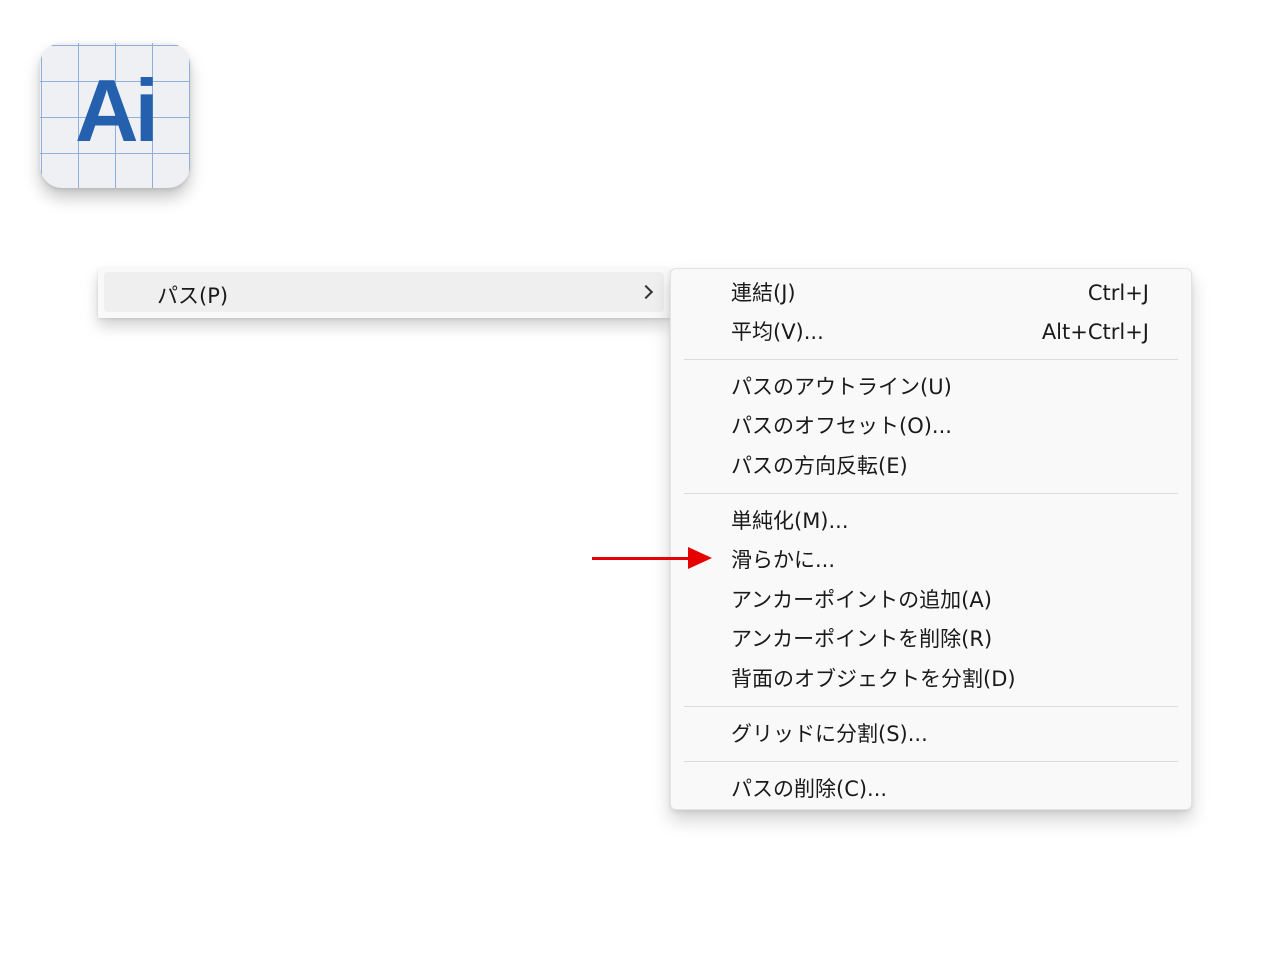 The image size is (1280, 973). I want to click on menu-item-add-anchor-points-label: アンカーポイントの追加(A), so click(861, 600).